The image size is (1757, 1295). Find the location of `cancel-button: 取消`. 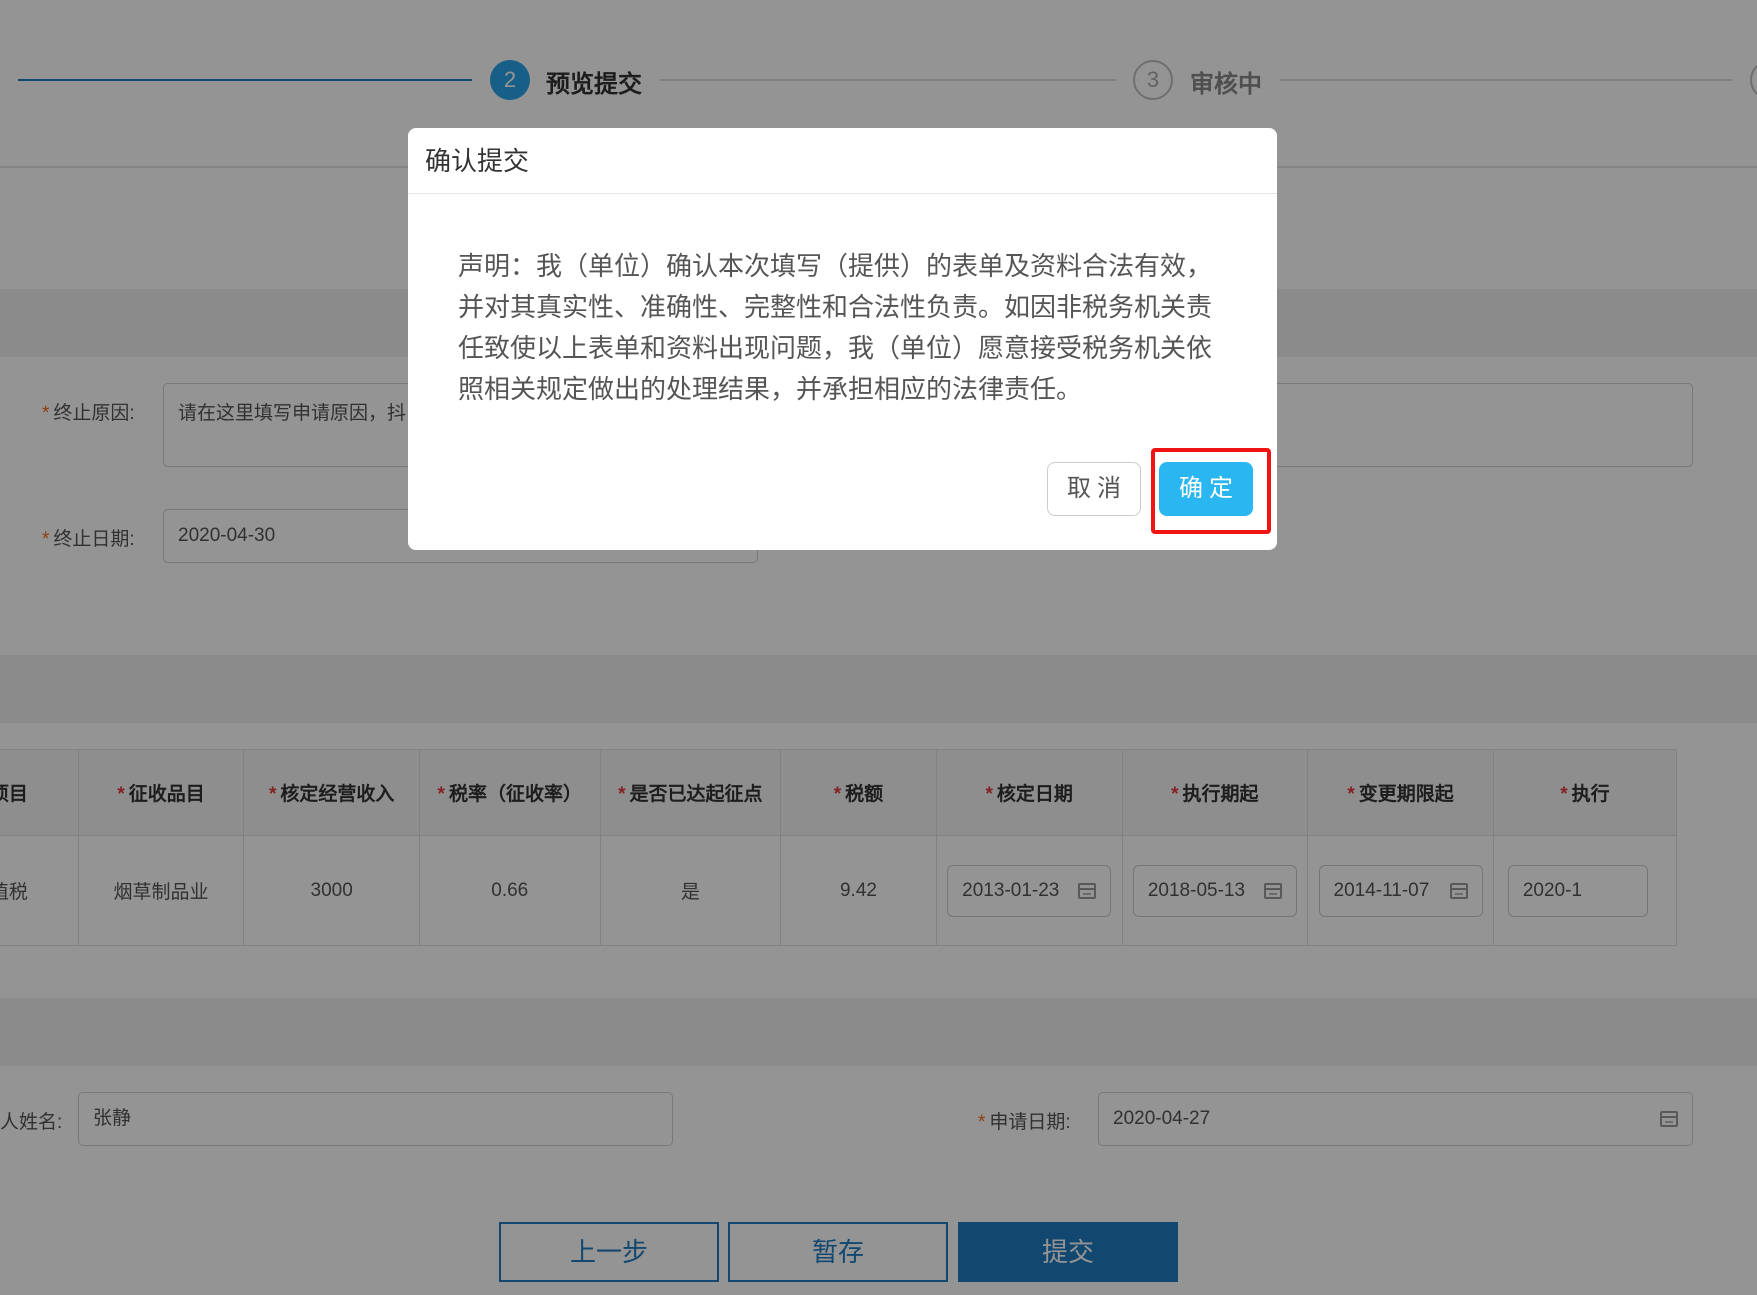

cancel-button: 取消 is located at coordinates (1094, 489).